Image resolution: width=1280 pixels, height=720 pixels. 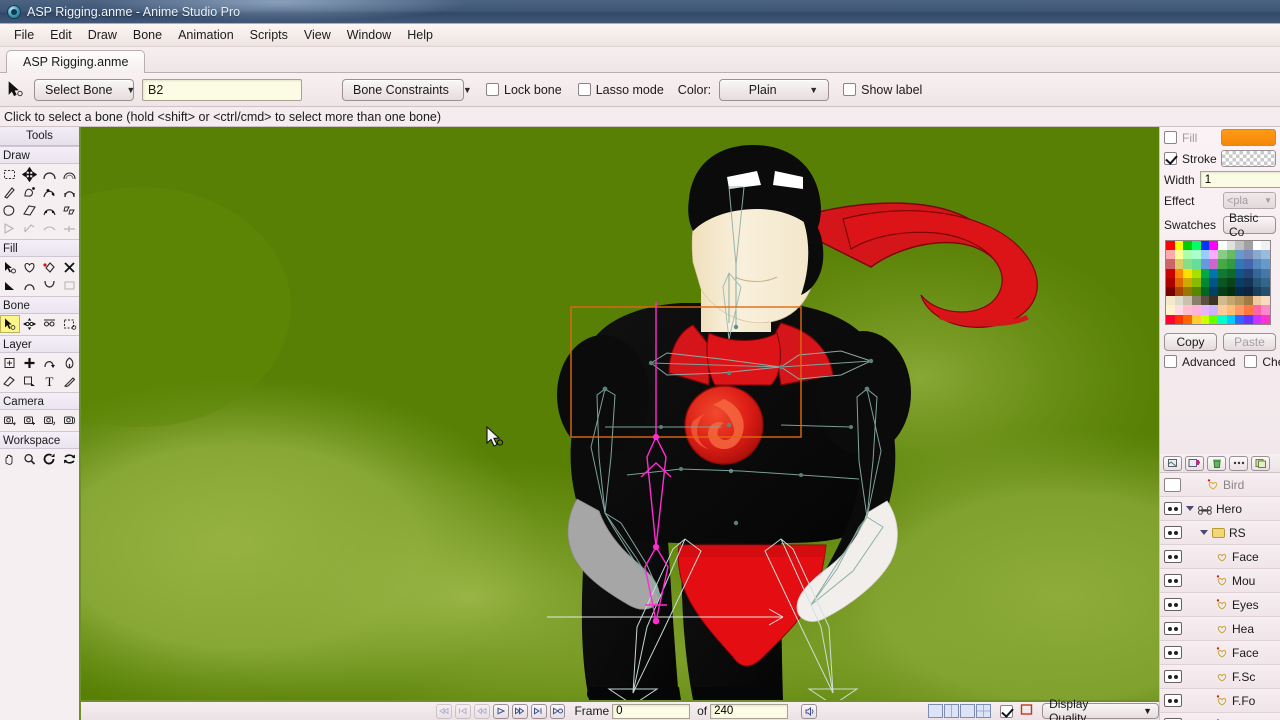 What do you see at coordinates (1220, 581) in the screenshot?
I see `layer-row-mouth: Mou` at bounding box center [1220, 581].